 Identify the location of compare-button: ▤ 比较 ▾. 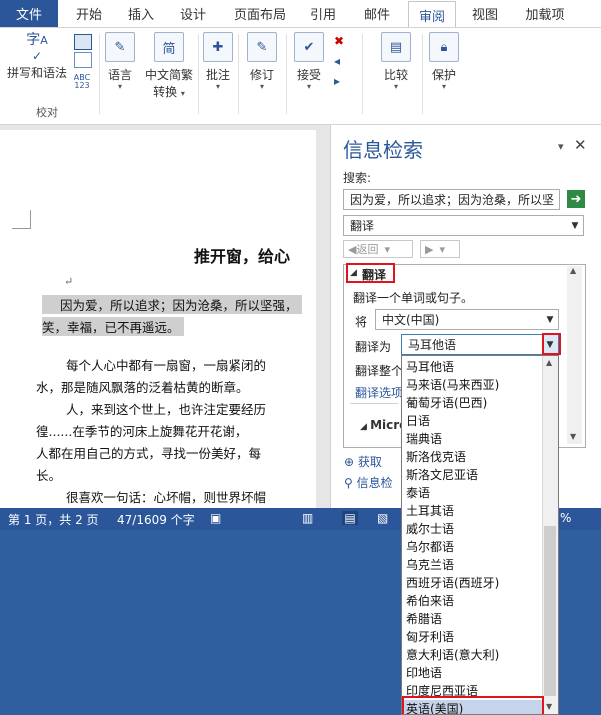
(396, 61).